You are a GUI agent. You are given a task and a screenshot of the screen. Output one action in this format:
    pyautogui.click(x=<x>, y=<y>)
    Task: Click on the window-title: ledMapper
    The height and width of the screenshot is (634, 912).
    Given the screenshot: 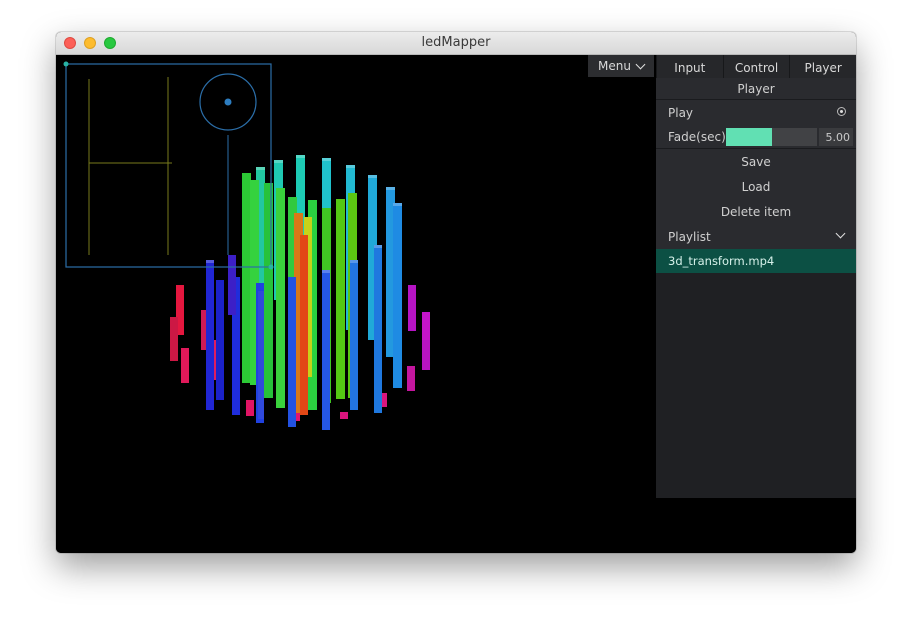 What is the action you would take?
    pyautogui.click(x=456, y=42)
    